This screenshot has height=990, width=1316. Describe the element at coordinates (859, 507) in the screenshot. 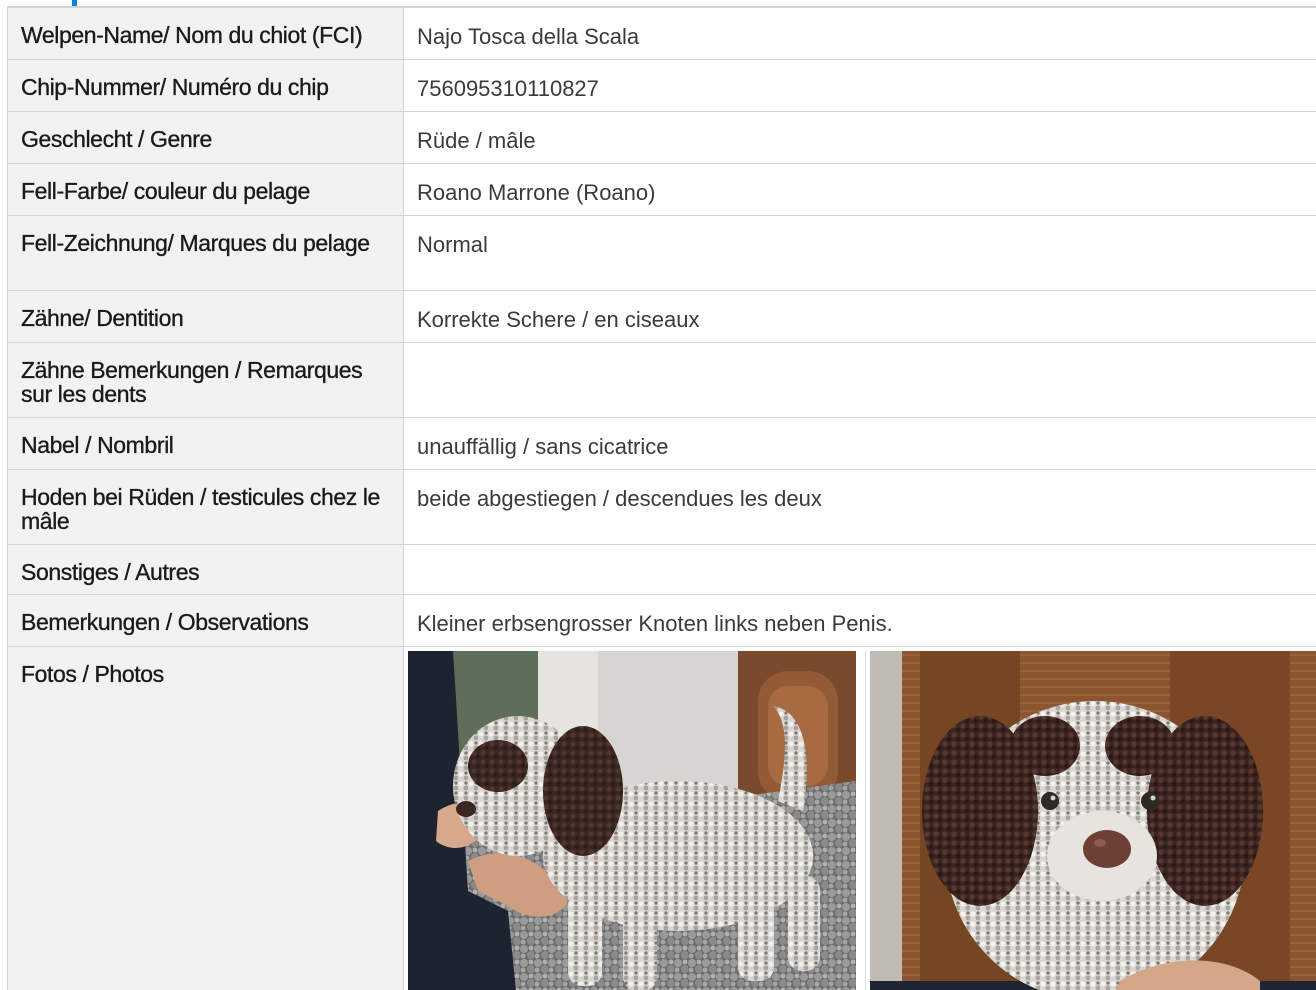

I see `row-value: beide abgestiegen / descendues les deux` at that location.